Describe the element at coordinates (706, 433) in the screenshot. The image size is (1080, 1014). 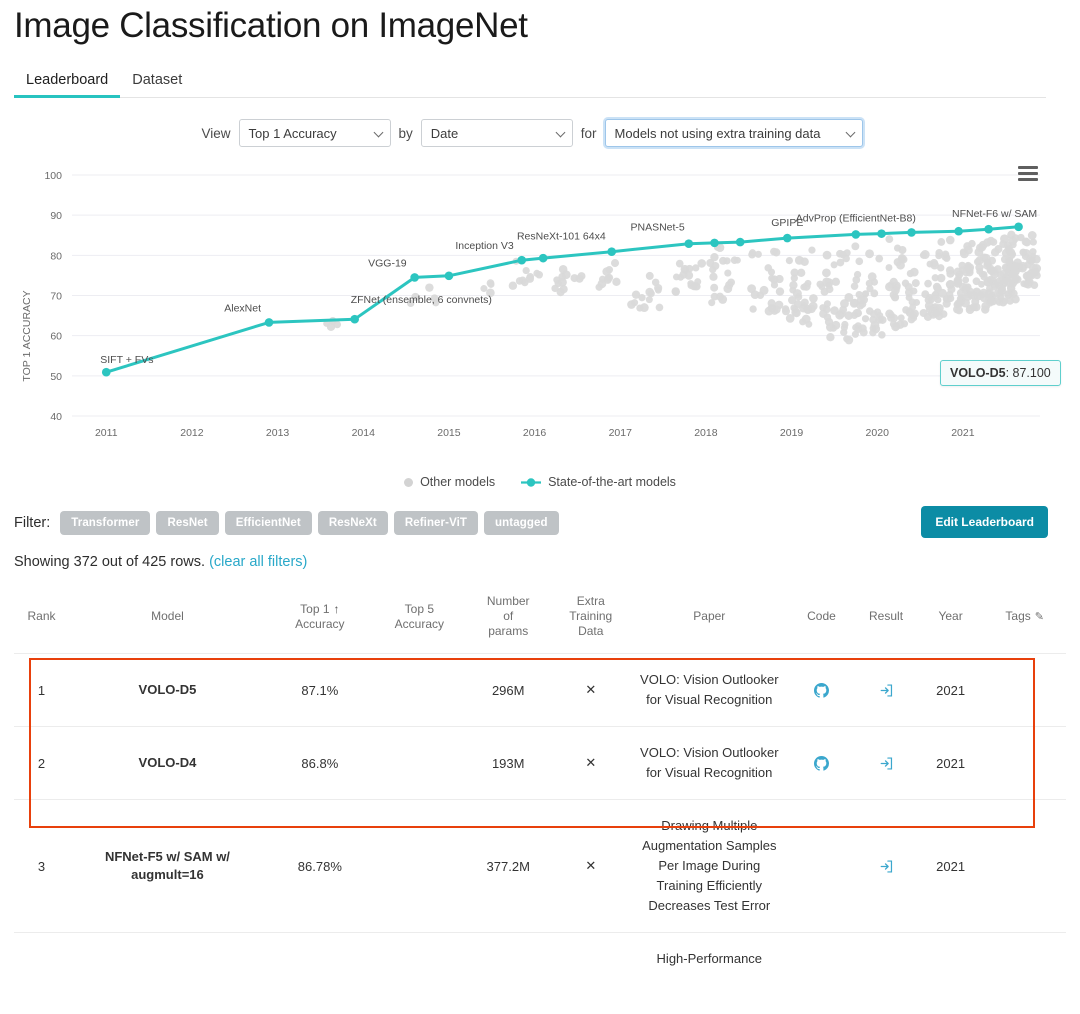
I see `svg-text: 2018` at that location.